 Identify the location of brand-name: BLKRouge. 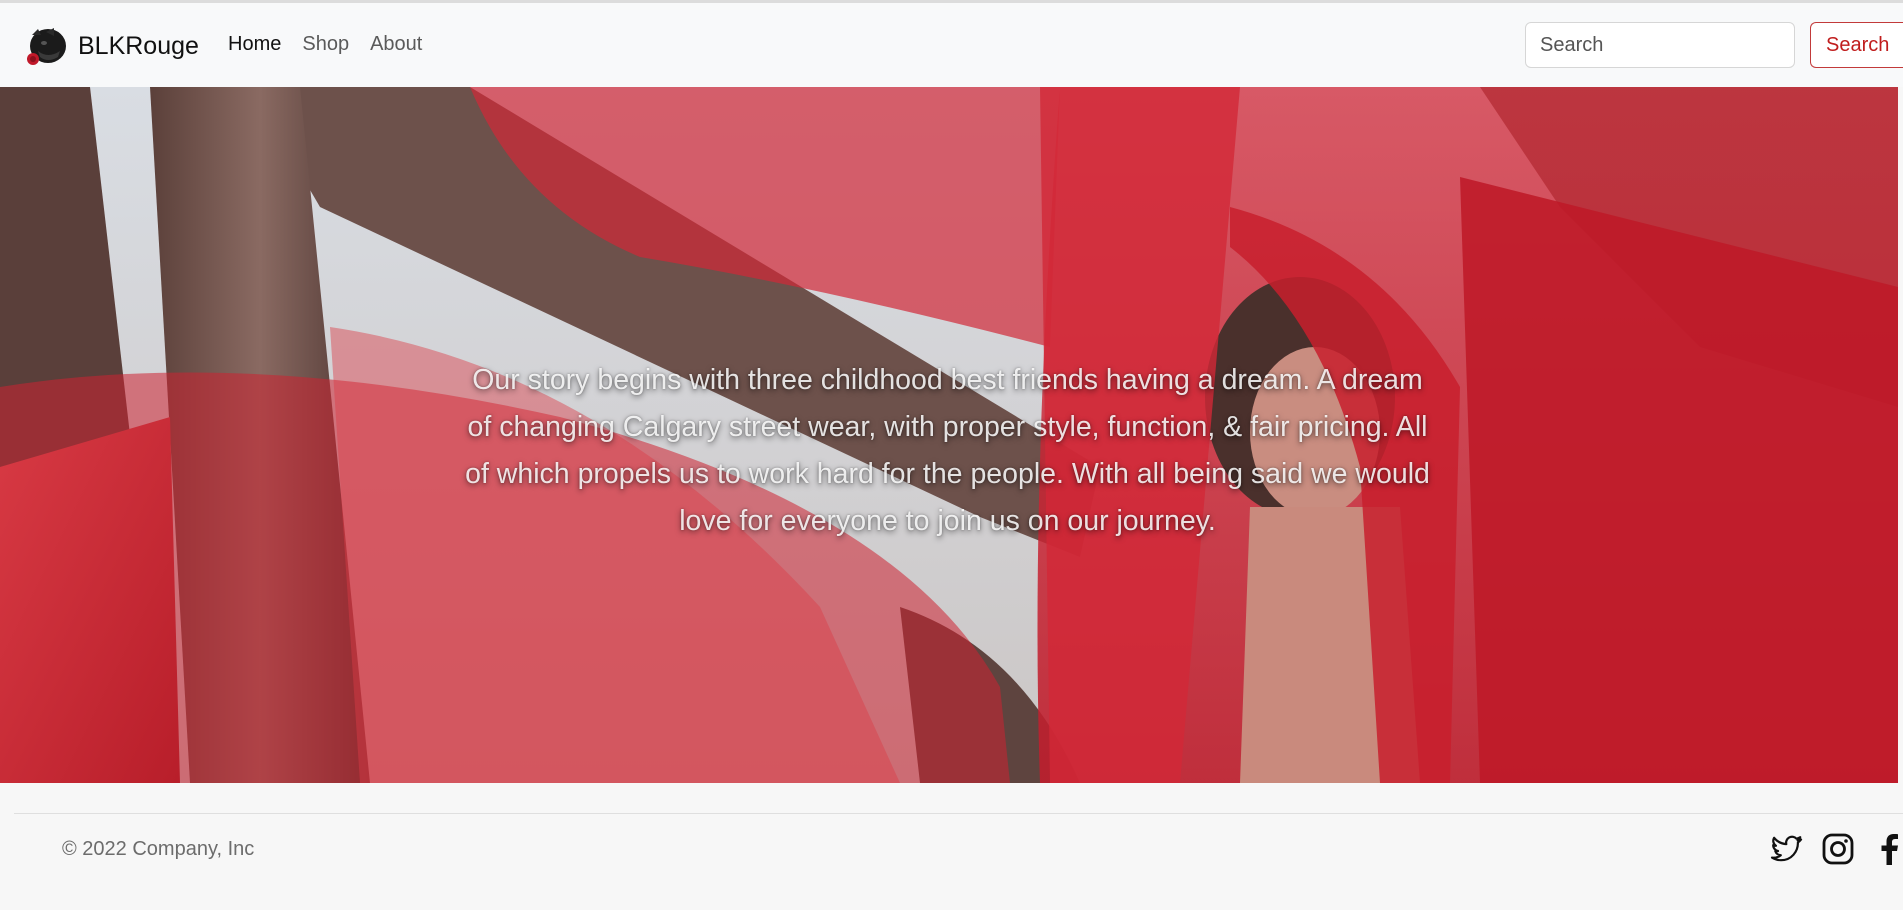
(138, 45).